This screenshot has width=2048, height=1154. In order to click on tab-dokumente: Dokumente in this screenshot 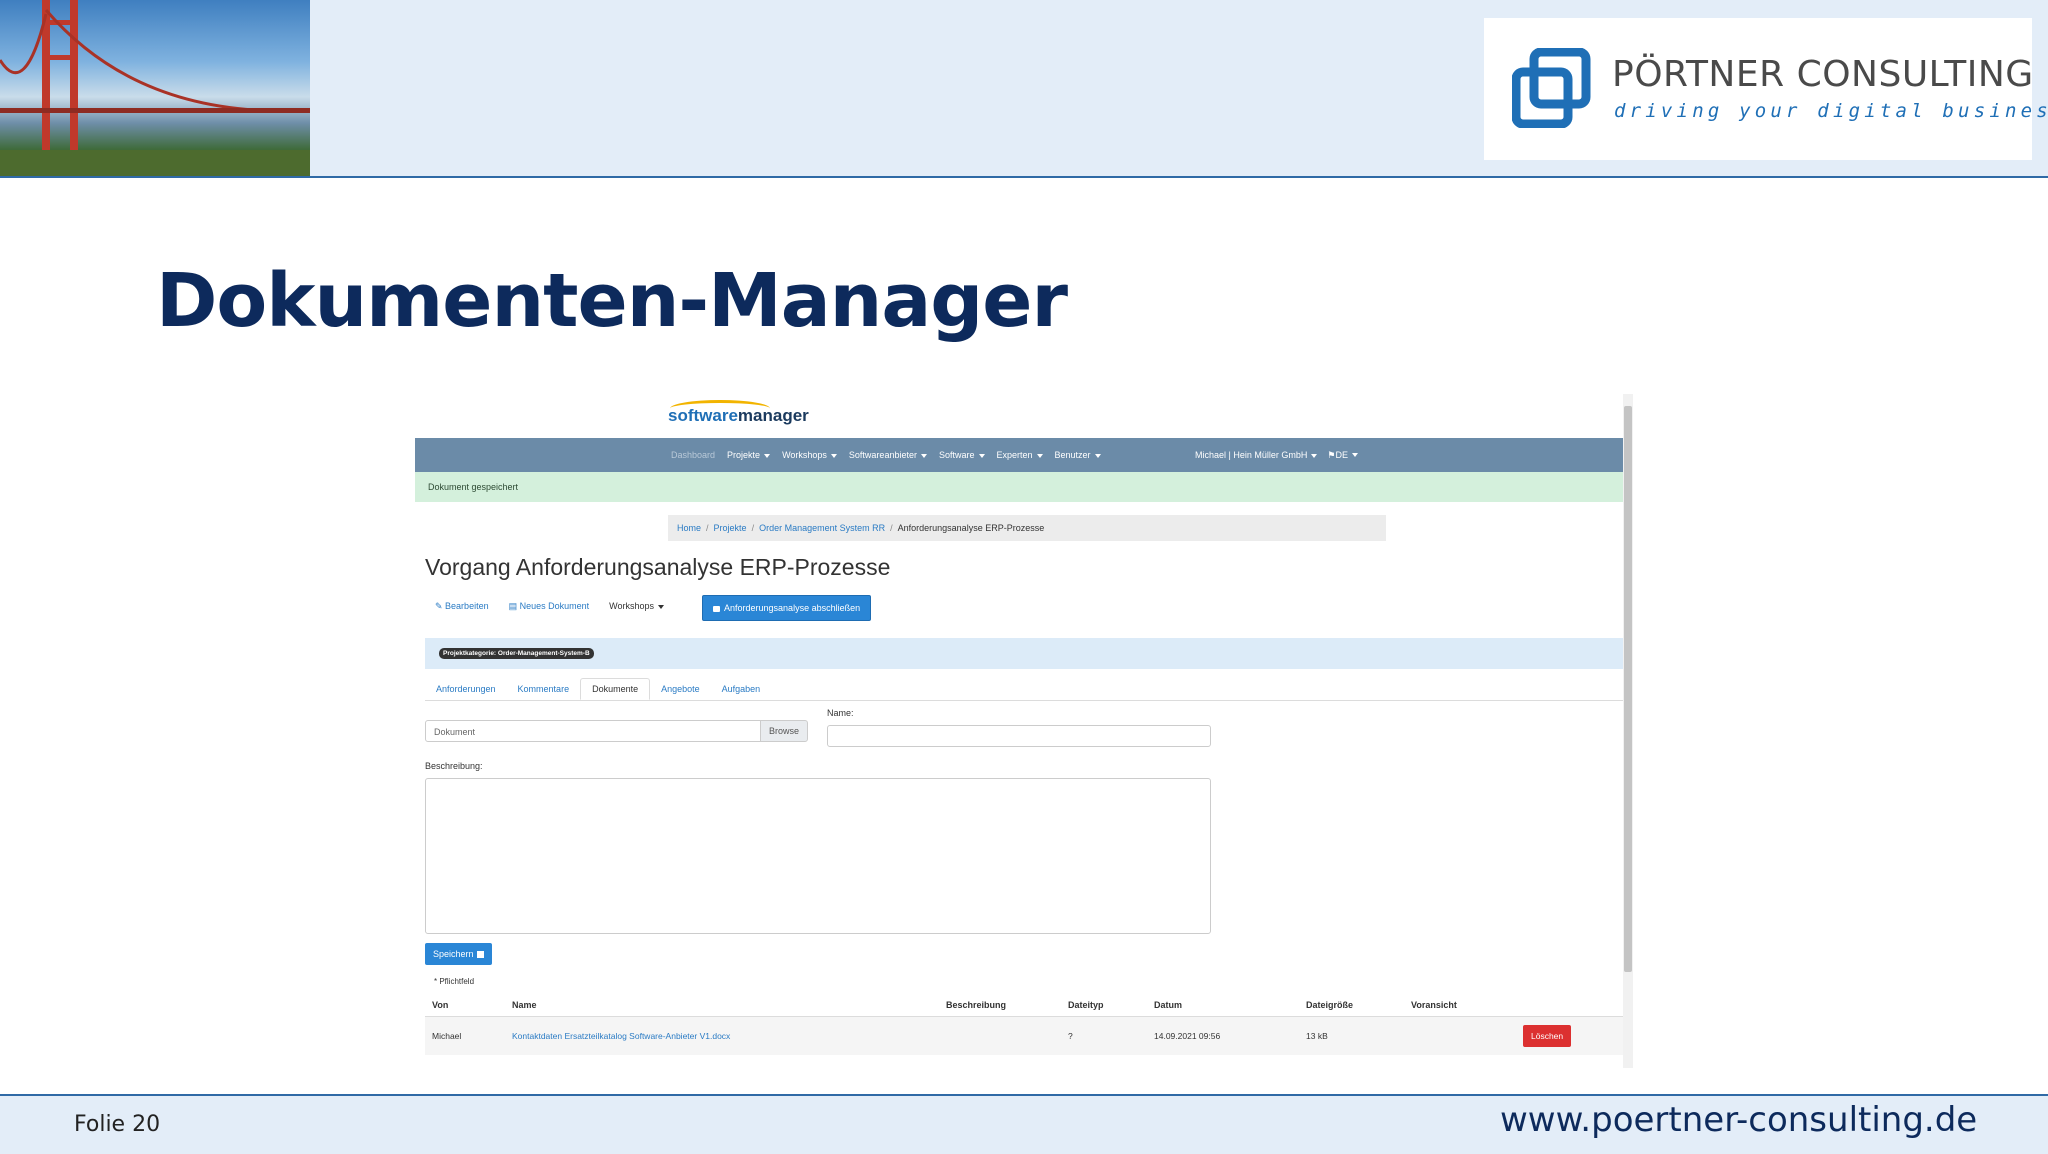, I will do `click(615, 689)`.